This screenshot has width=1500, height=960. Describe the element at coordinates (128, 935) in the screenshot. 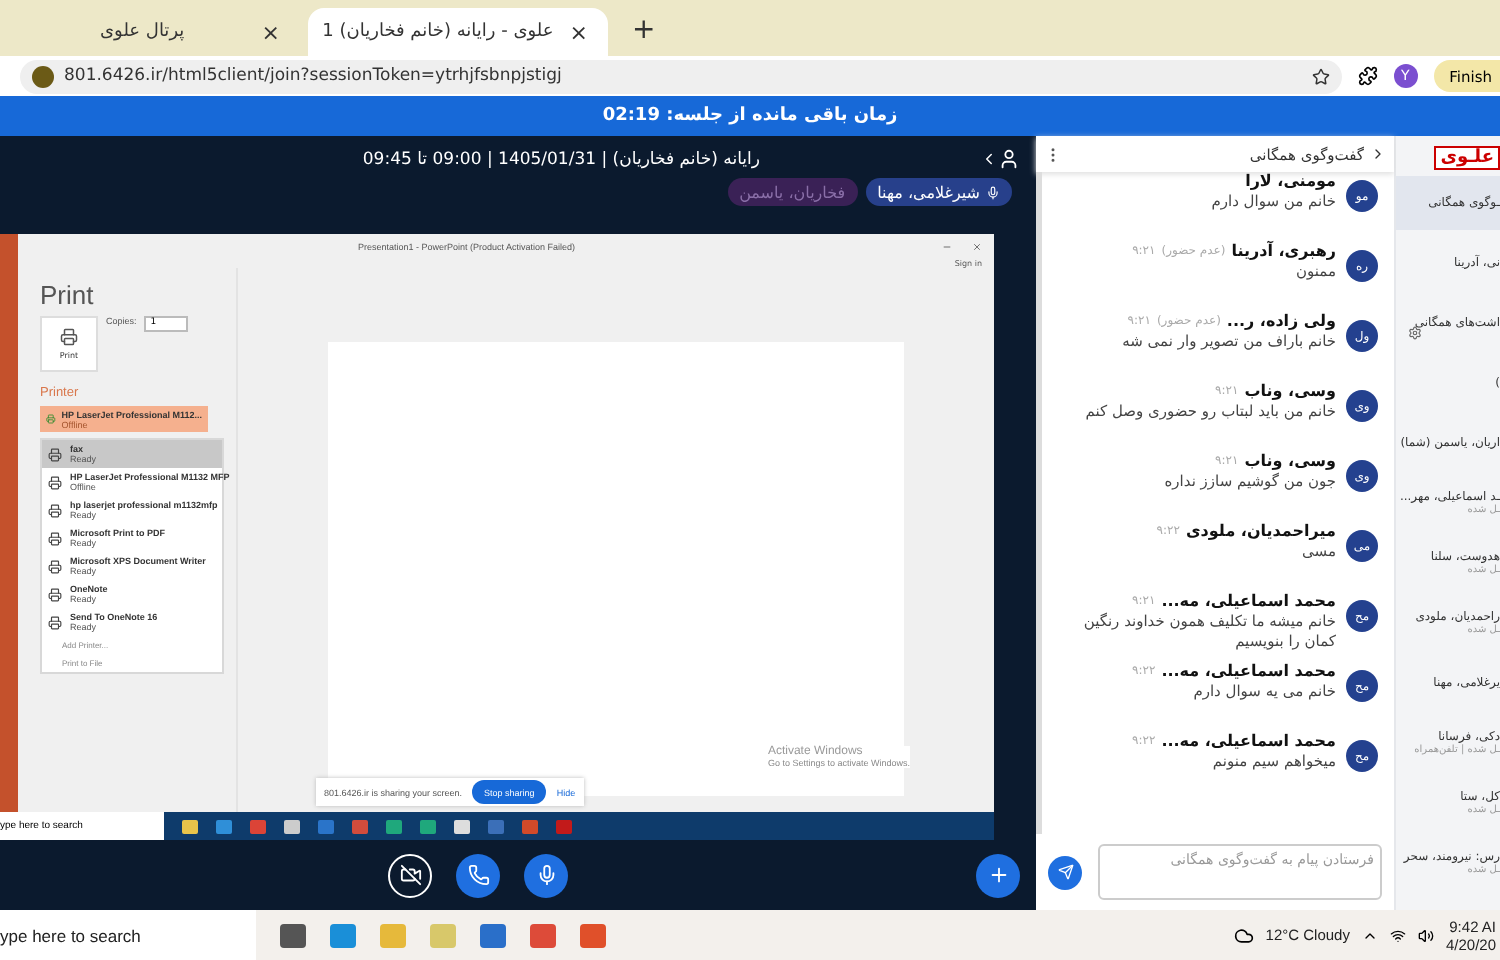

I see `taskbar-search-field: ype here to search` at that location.